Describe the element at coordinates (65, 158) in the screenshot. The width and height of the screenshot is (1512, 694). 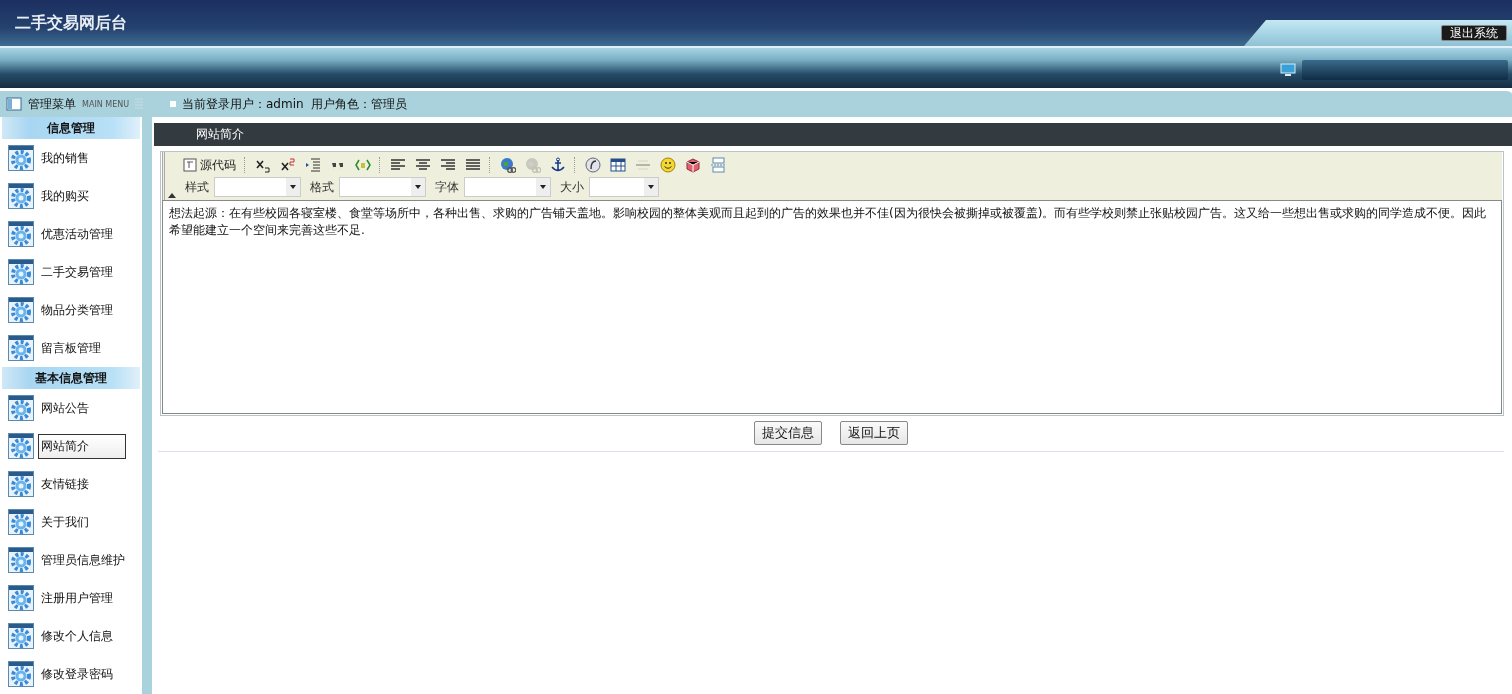
I see `menu-link: 我的销售` at that location.